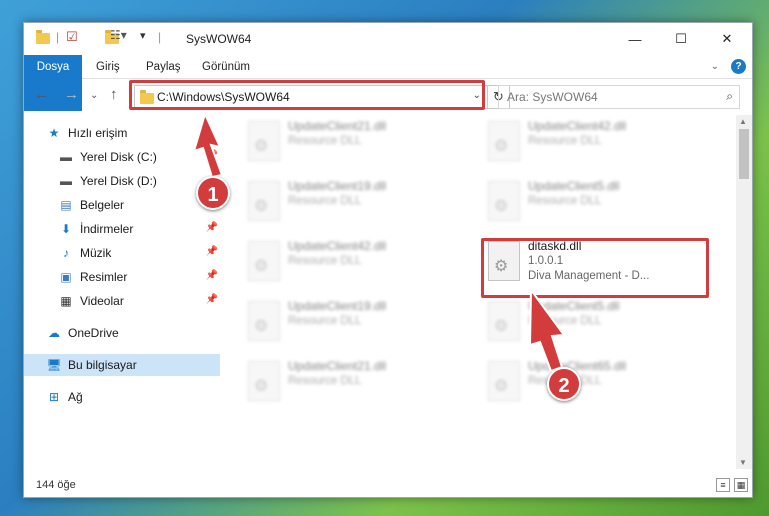 The image size is (769, 516). I want to click on details-view-icon: ≡, so click(723, 485).